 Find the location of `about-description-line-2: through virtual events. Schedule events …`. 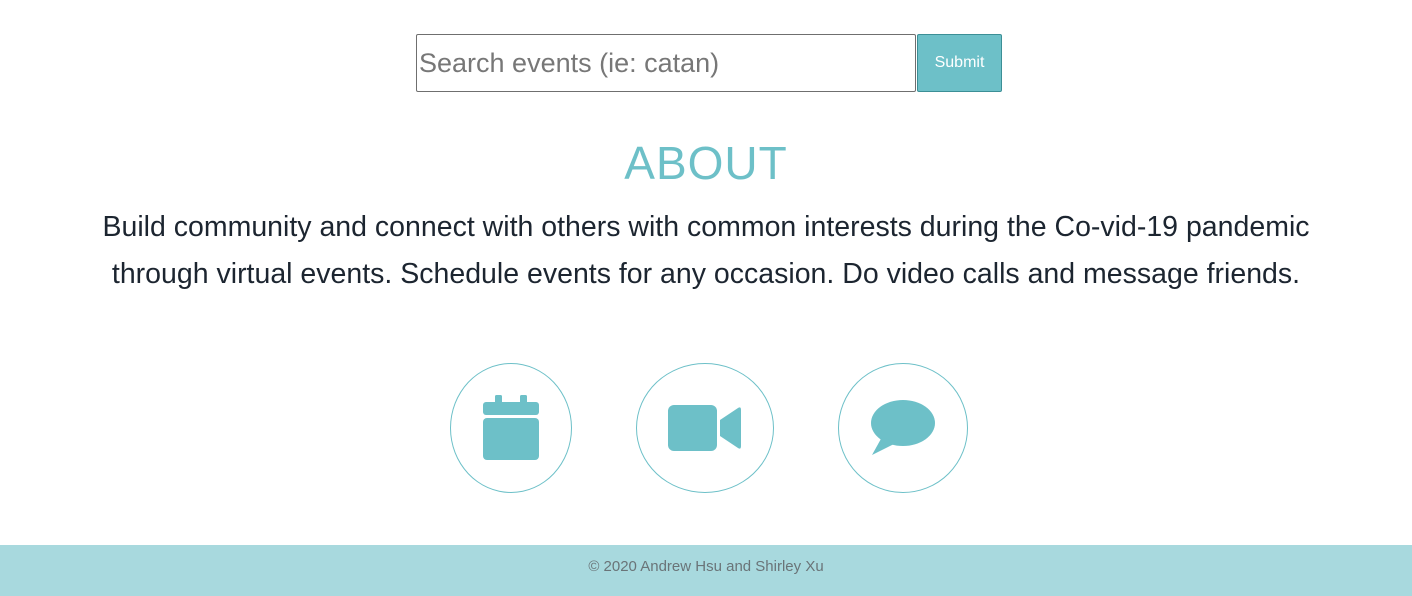

about-description-line-2: through virtual events. Schedule events … is located at coordinates (706, 274).